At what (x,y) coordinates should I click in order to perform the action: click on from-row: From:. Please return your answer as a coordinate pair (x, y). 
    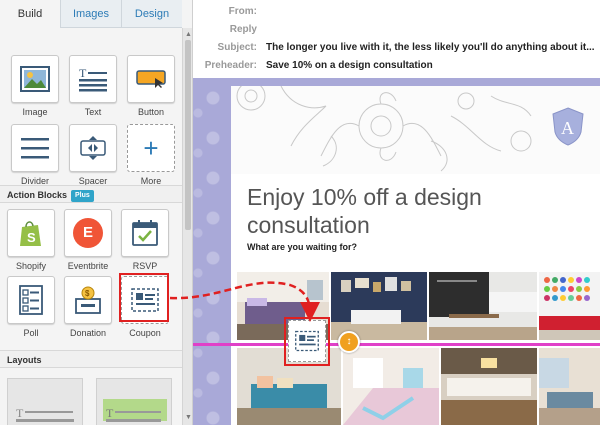
    Looking at the image, I should click on (396, 11).